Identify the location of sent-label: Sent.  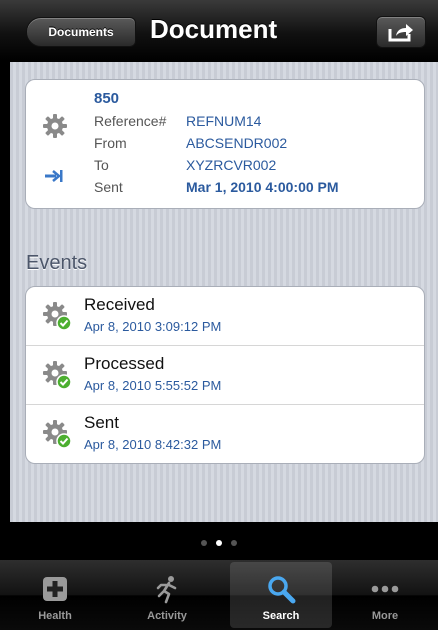
(108, 187).